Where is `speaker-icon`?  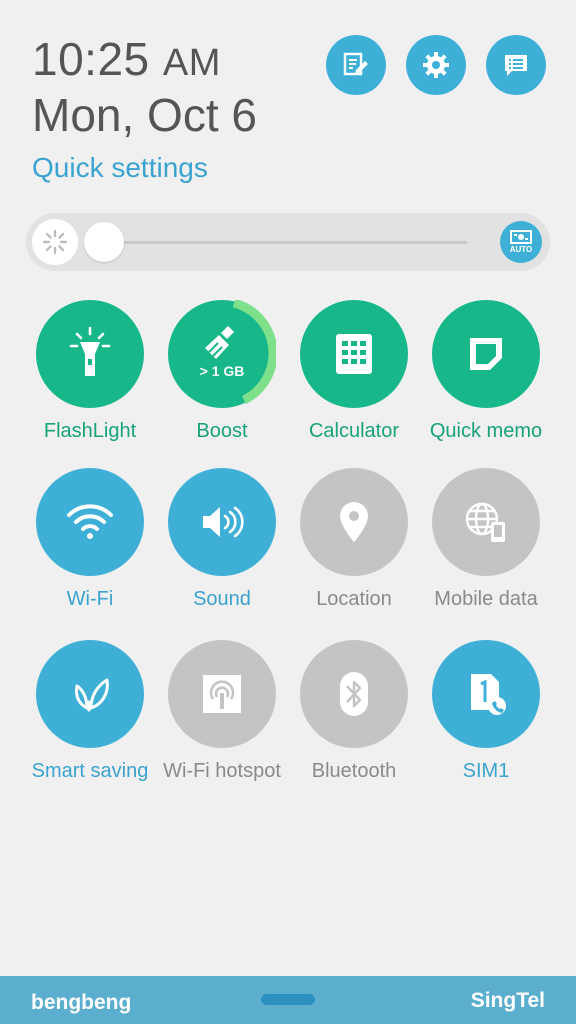
speaker-icon is located at coordinates (223, 522).